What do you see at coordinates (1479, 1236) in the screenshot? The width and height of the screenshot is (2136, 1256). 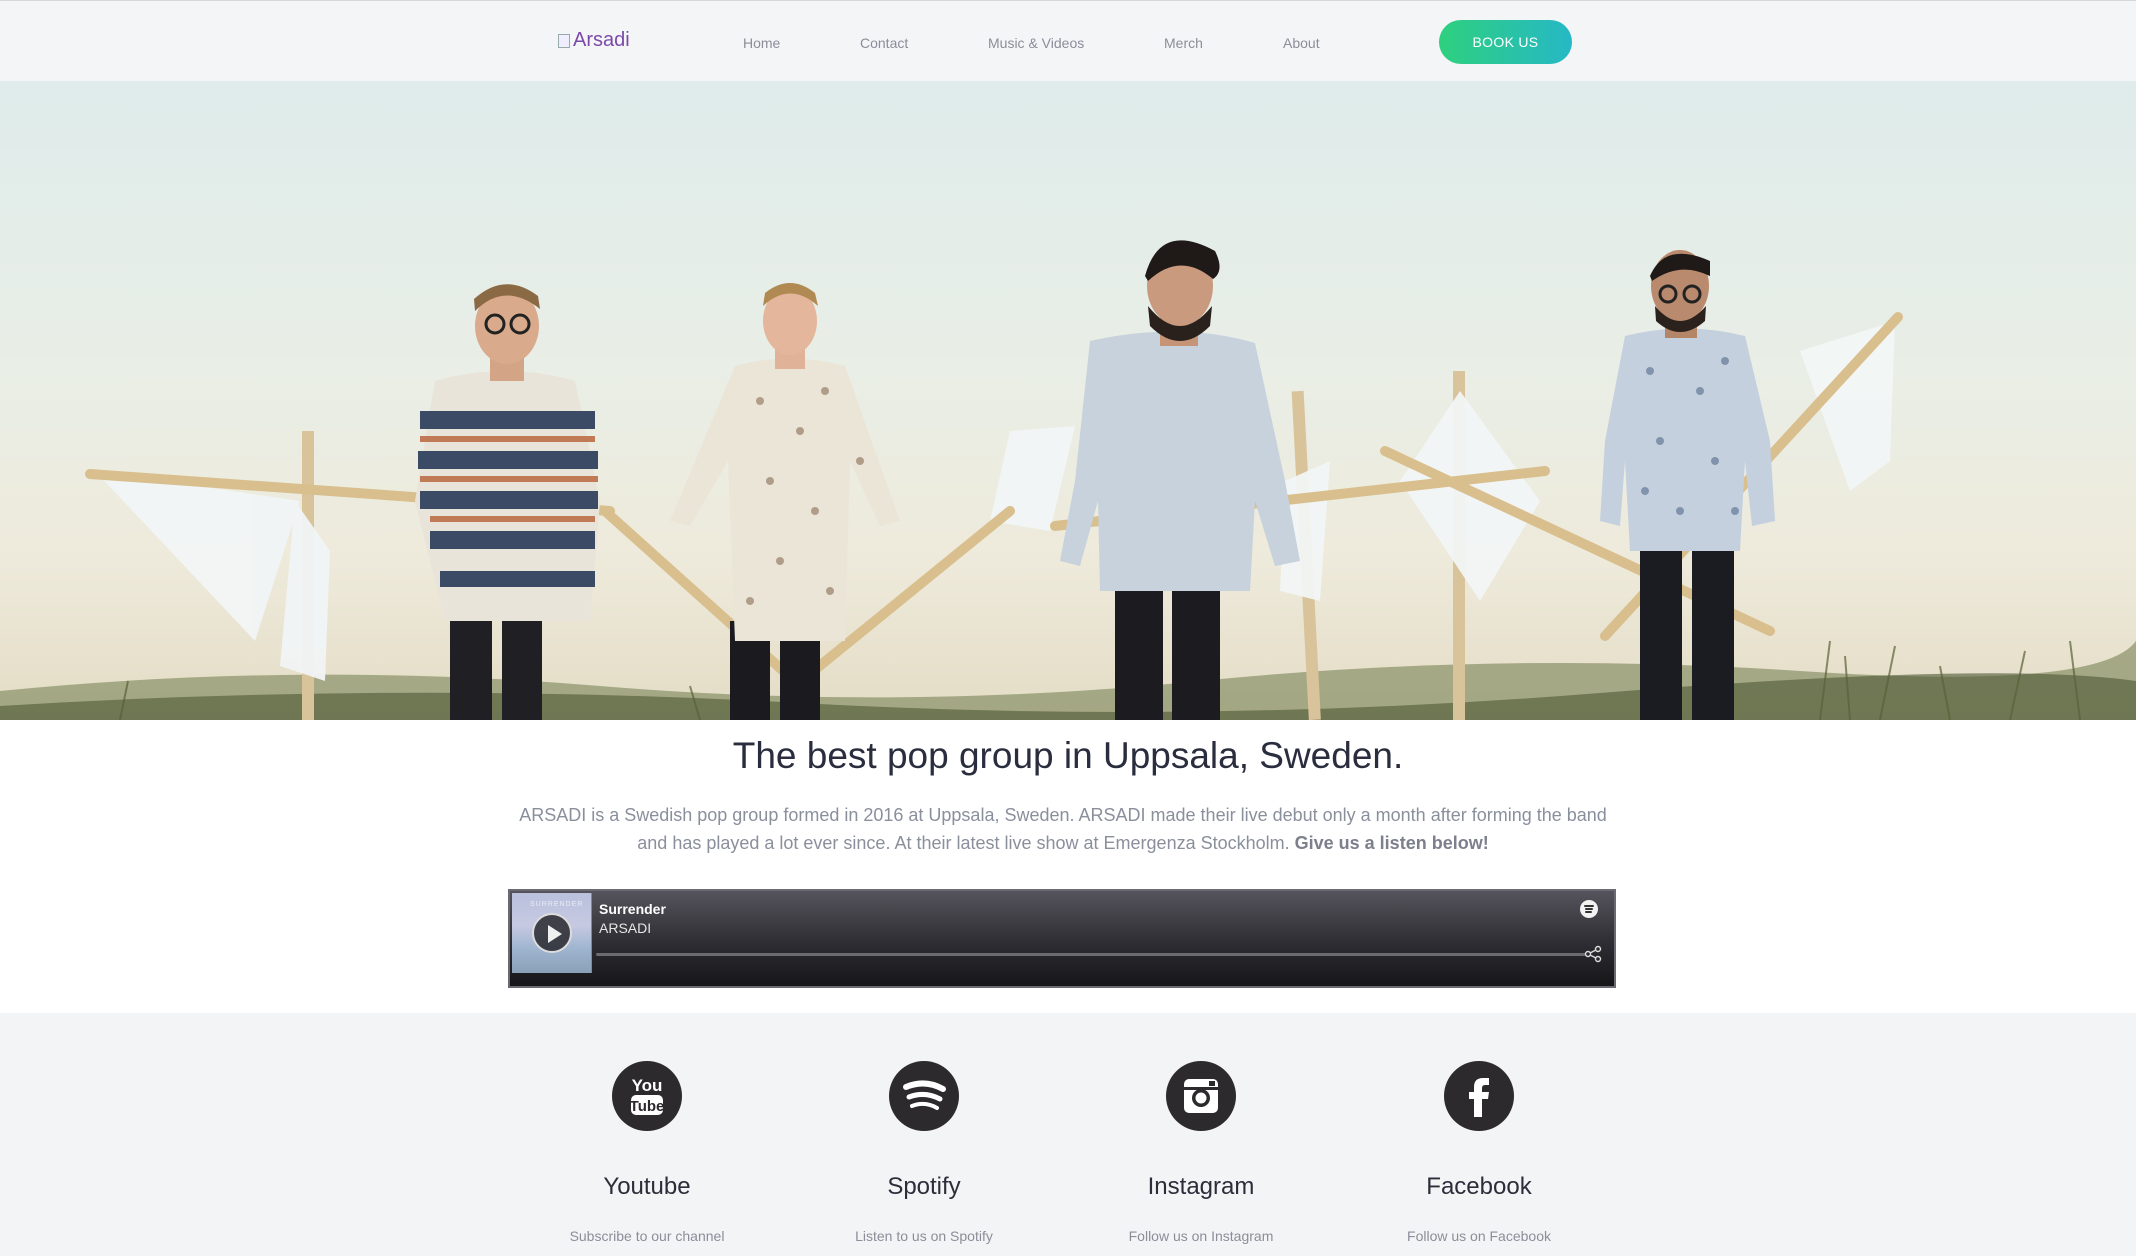 I see `social-subtext: Follow us on Facebook` at bounding box center [1479, 1236].